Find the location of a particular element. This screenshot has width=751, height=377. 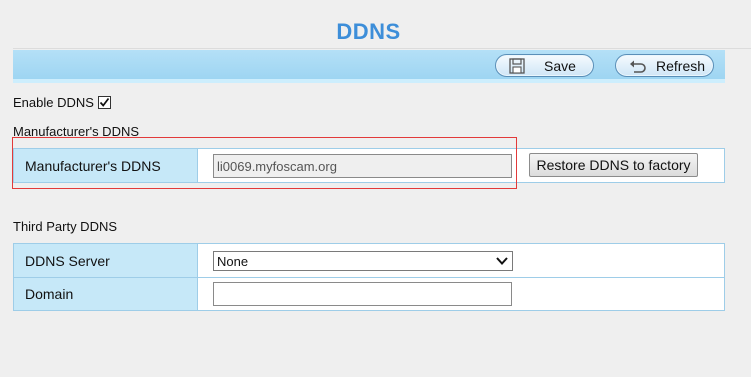

toolbar: Save Refresh is located at coordinates (369, 66).